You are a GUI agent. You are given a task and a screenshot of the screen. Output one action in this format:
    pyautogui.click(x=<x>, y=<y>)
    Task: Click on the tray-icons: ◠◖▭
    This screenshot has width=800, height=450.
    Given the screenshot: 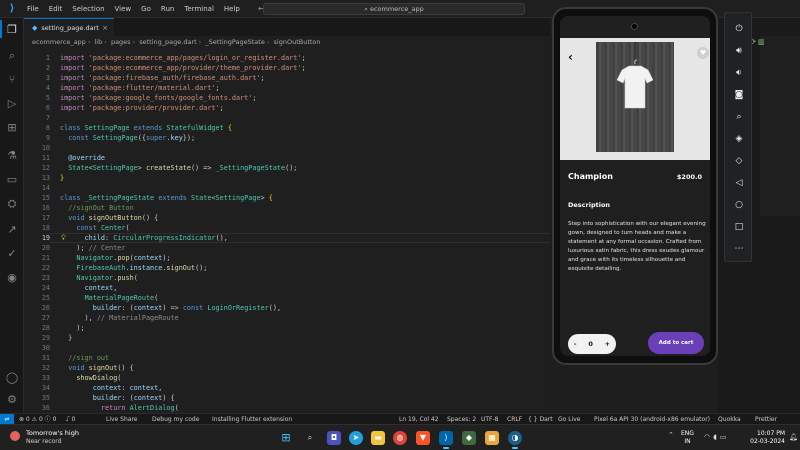 What is the action you would take?
    pyautogui.click(x=716, y=437)
    